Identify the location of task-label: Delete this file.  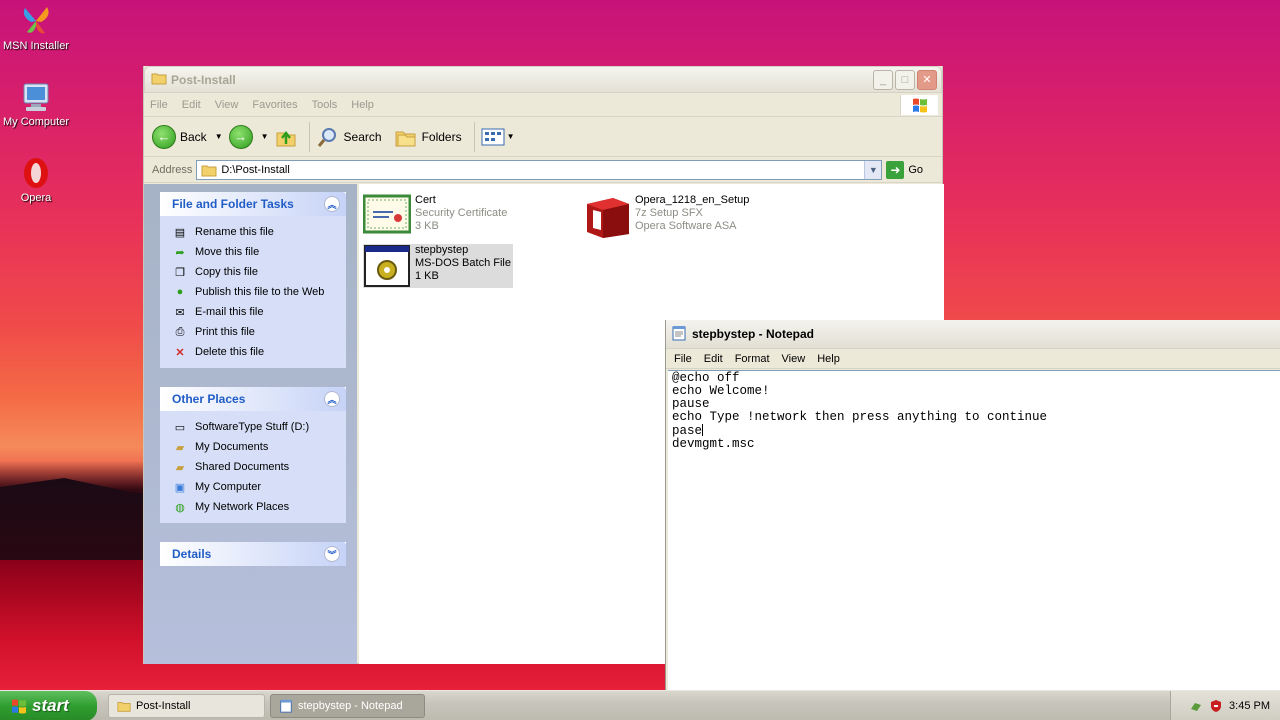
(230, 352).